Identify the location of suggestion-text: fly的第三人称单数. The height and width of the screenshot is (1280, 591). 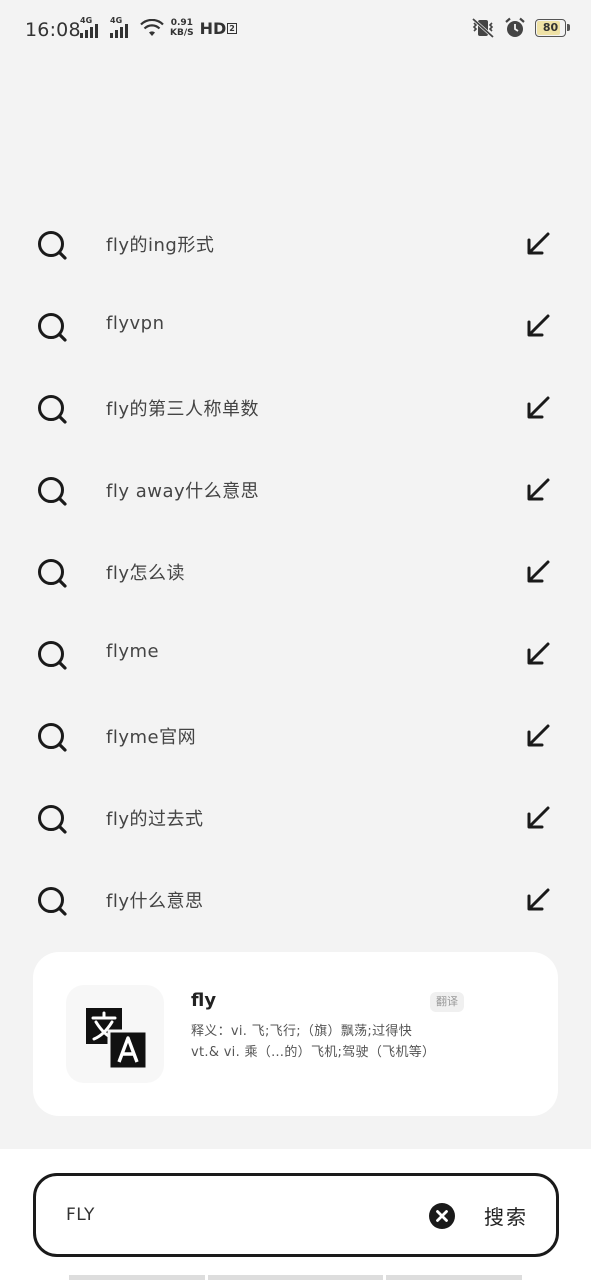
(182, 409).